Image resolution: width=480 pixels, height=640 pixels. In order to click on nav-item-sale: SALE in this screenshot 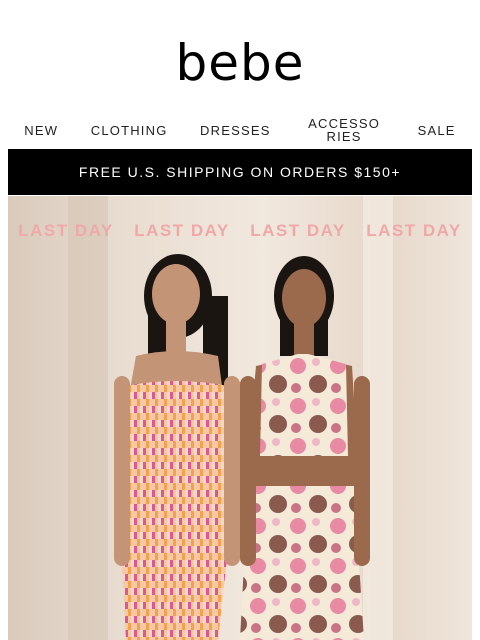, I will do `click(437, 130)`.